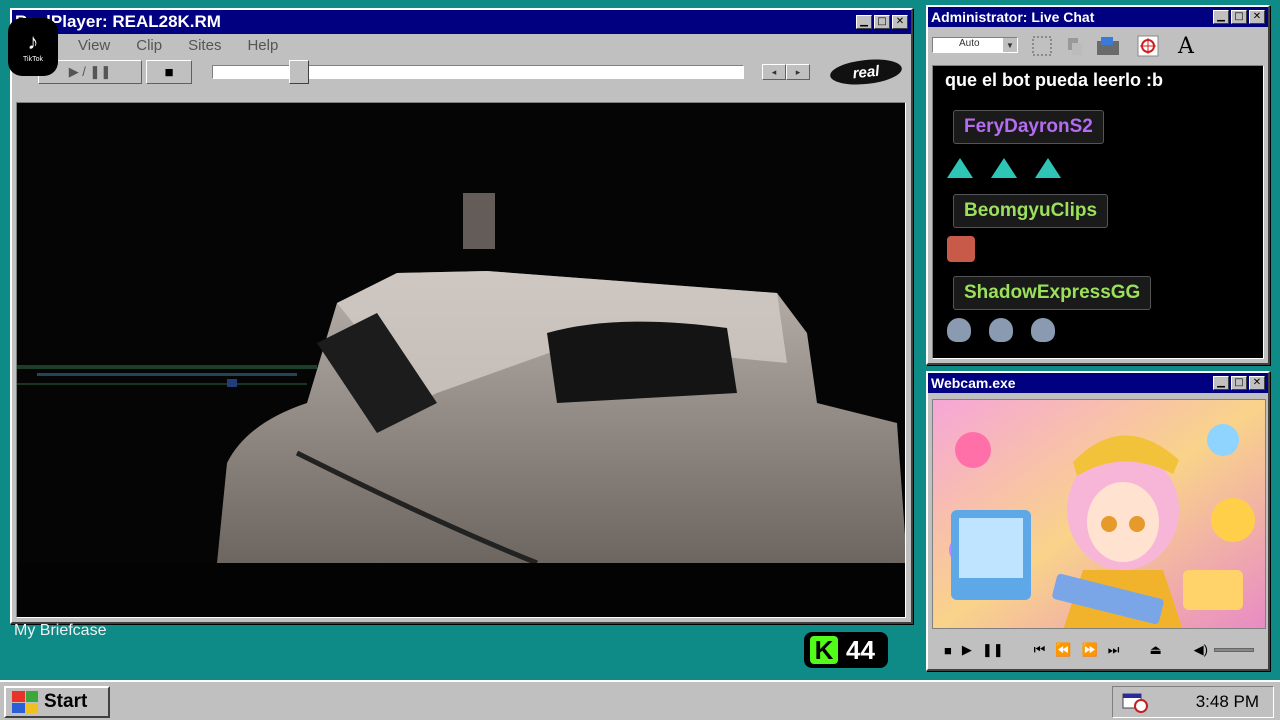 Image resolution: width=1280 pixels, height=720 pixels. What do you see at coordinates (1052, 293) in the screenshot?
I see `chat-username: ShadowExpressGG` at bounding box center [1052, 293].